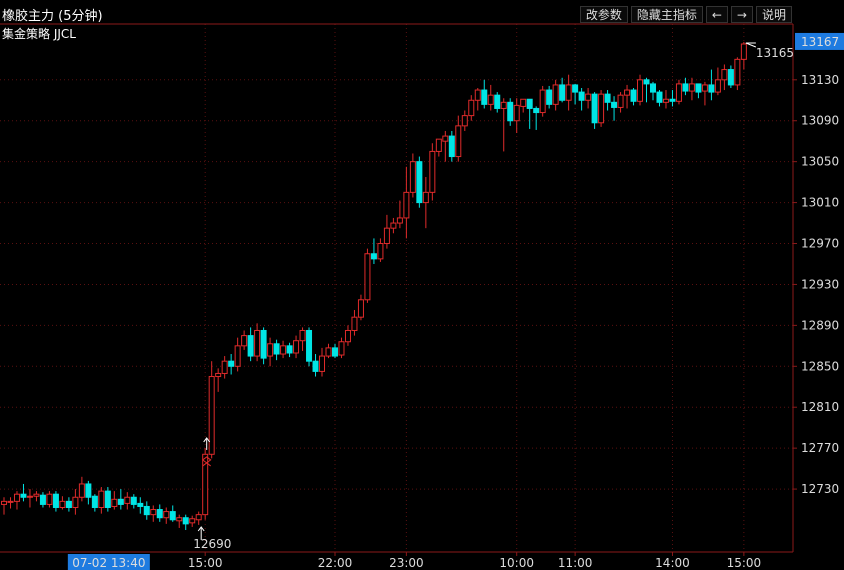 This screenshot has width=844, height=570. I want to click on y-tick-label: 12970, so click(820, 244).